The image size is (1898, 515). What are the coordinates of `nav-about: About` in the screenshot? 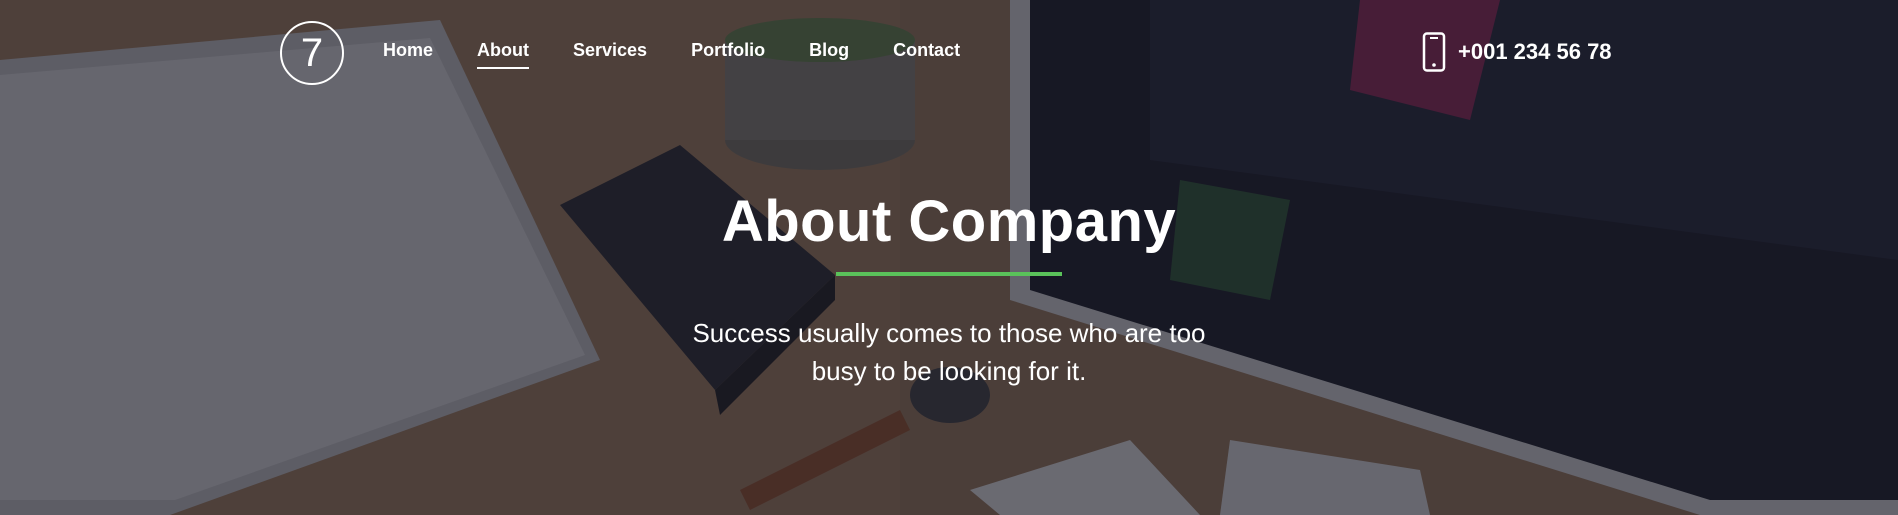 It's located at (503, 54).